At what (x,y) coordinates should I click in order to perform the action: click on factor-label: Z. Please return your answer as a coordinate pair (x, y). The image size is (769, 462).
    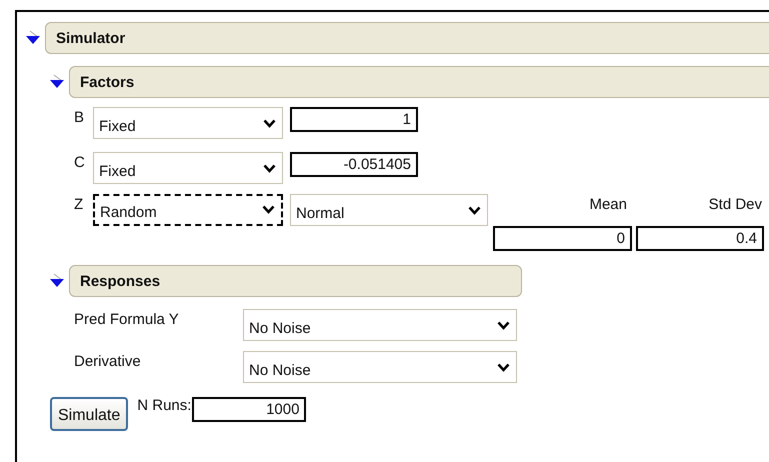
    Looking at the image, I should click on (79, 204).